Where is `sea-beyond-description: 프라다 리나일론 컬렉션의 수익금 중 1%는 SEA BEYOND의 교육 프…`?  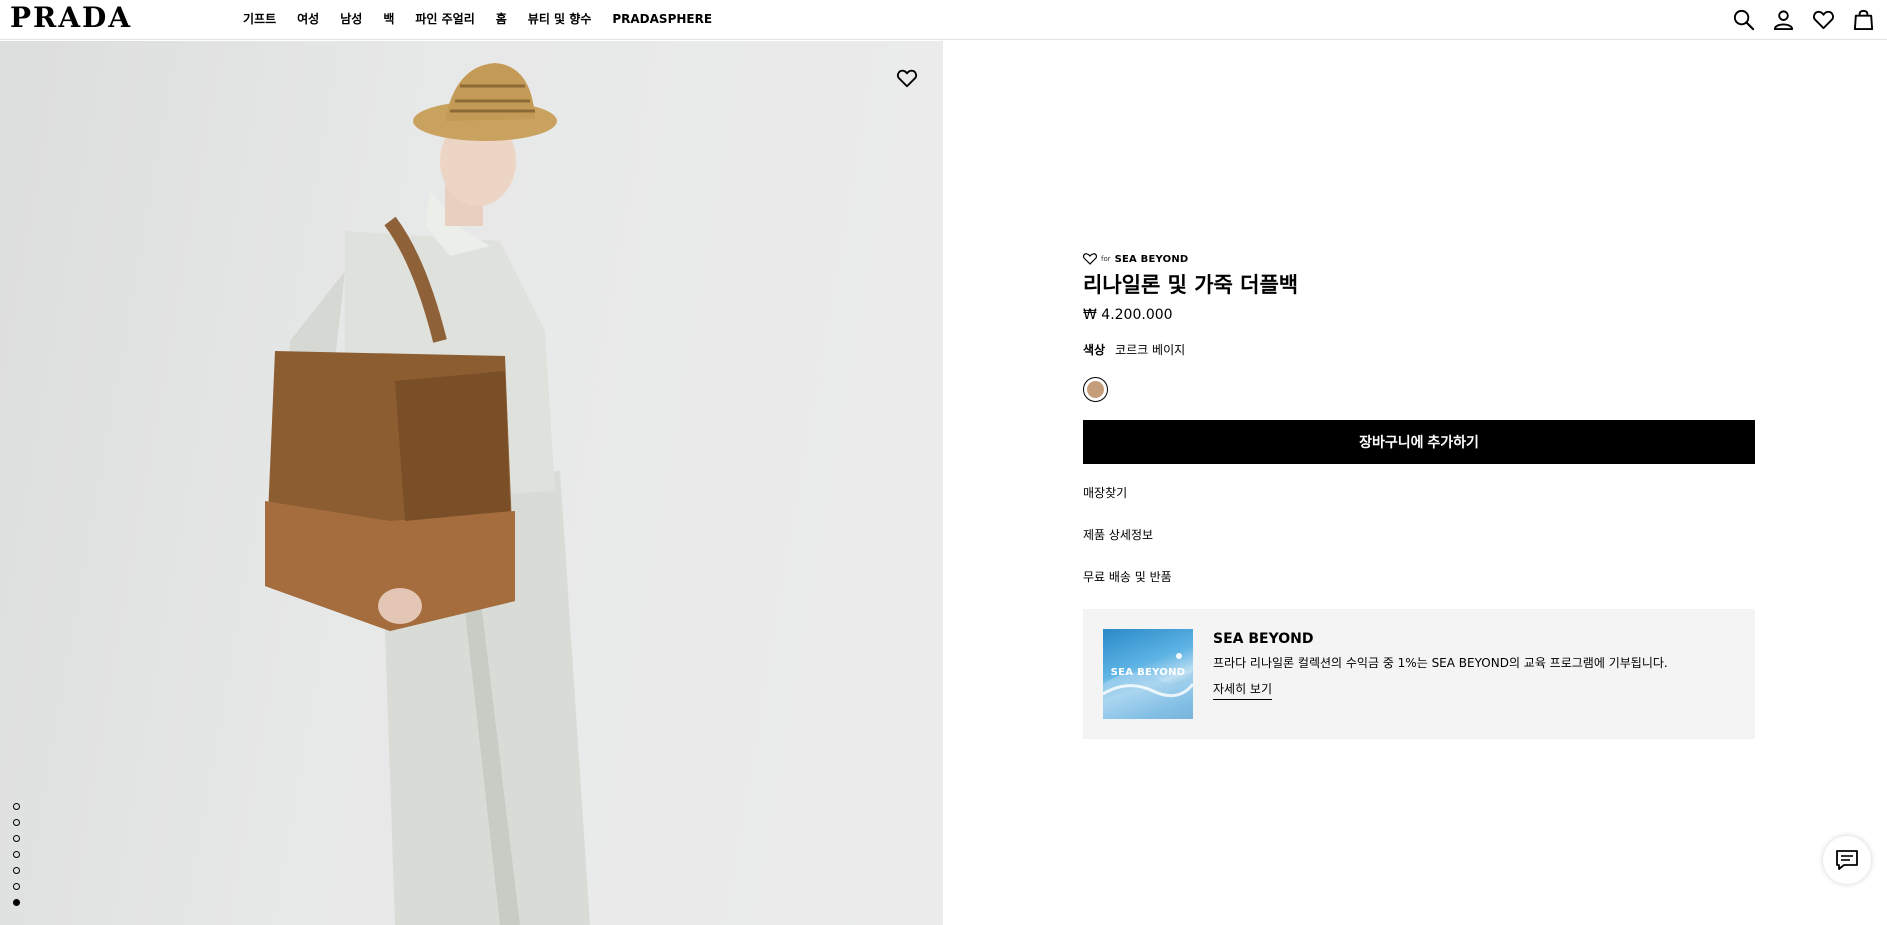
sea-beyond-description: 프라다 리나일론 컬렉션의 수익금 중 1%는 SEA BEYOND의 교육 프… is located at coordinates (1440, 663).